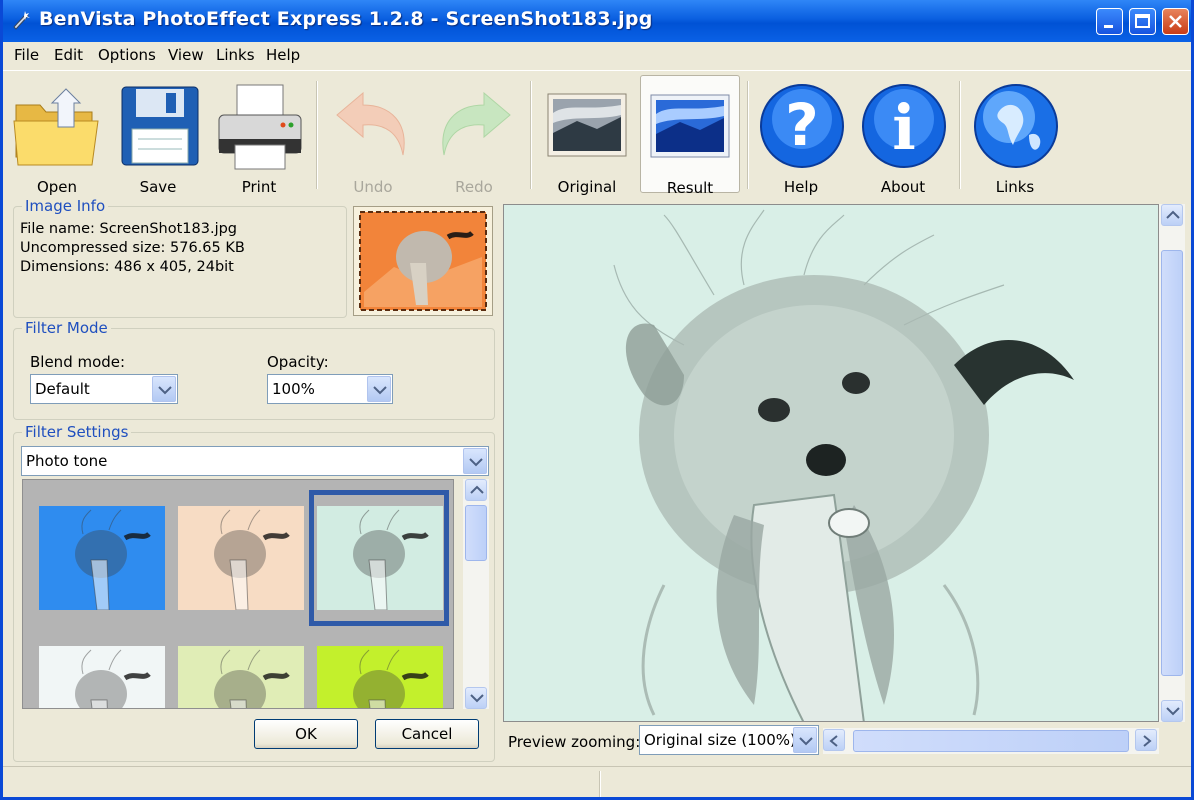 This screenshot has width=1194, height=800. What do you see at coordinates (66, 328) in the screenshot?
I see `filter-mode-title: Filter Mode` at bounding box center [66, 328].